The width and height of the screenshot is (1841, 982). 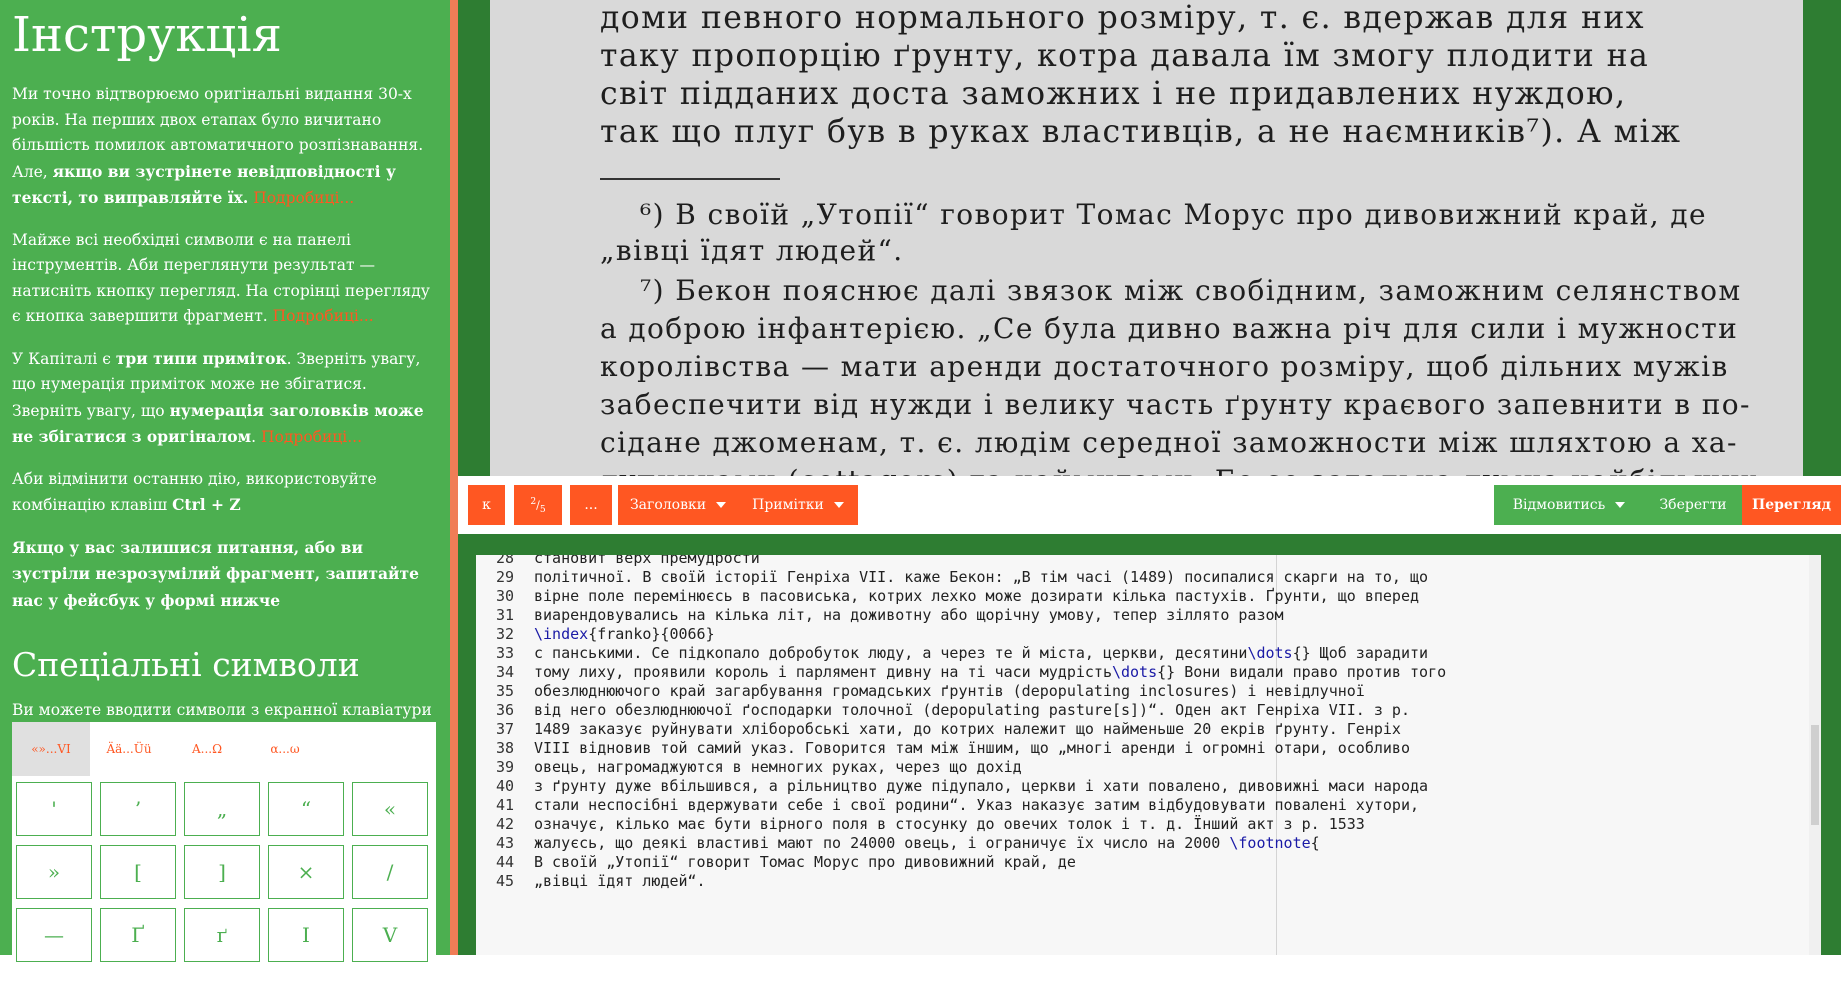 What do you see at coordinates (788, 505) in the screenshot?
I see `notes-label: Примітки` at bounding box center [788, 505].